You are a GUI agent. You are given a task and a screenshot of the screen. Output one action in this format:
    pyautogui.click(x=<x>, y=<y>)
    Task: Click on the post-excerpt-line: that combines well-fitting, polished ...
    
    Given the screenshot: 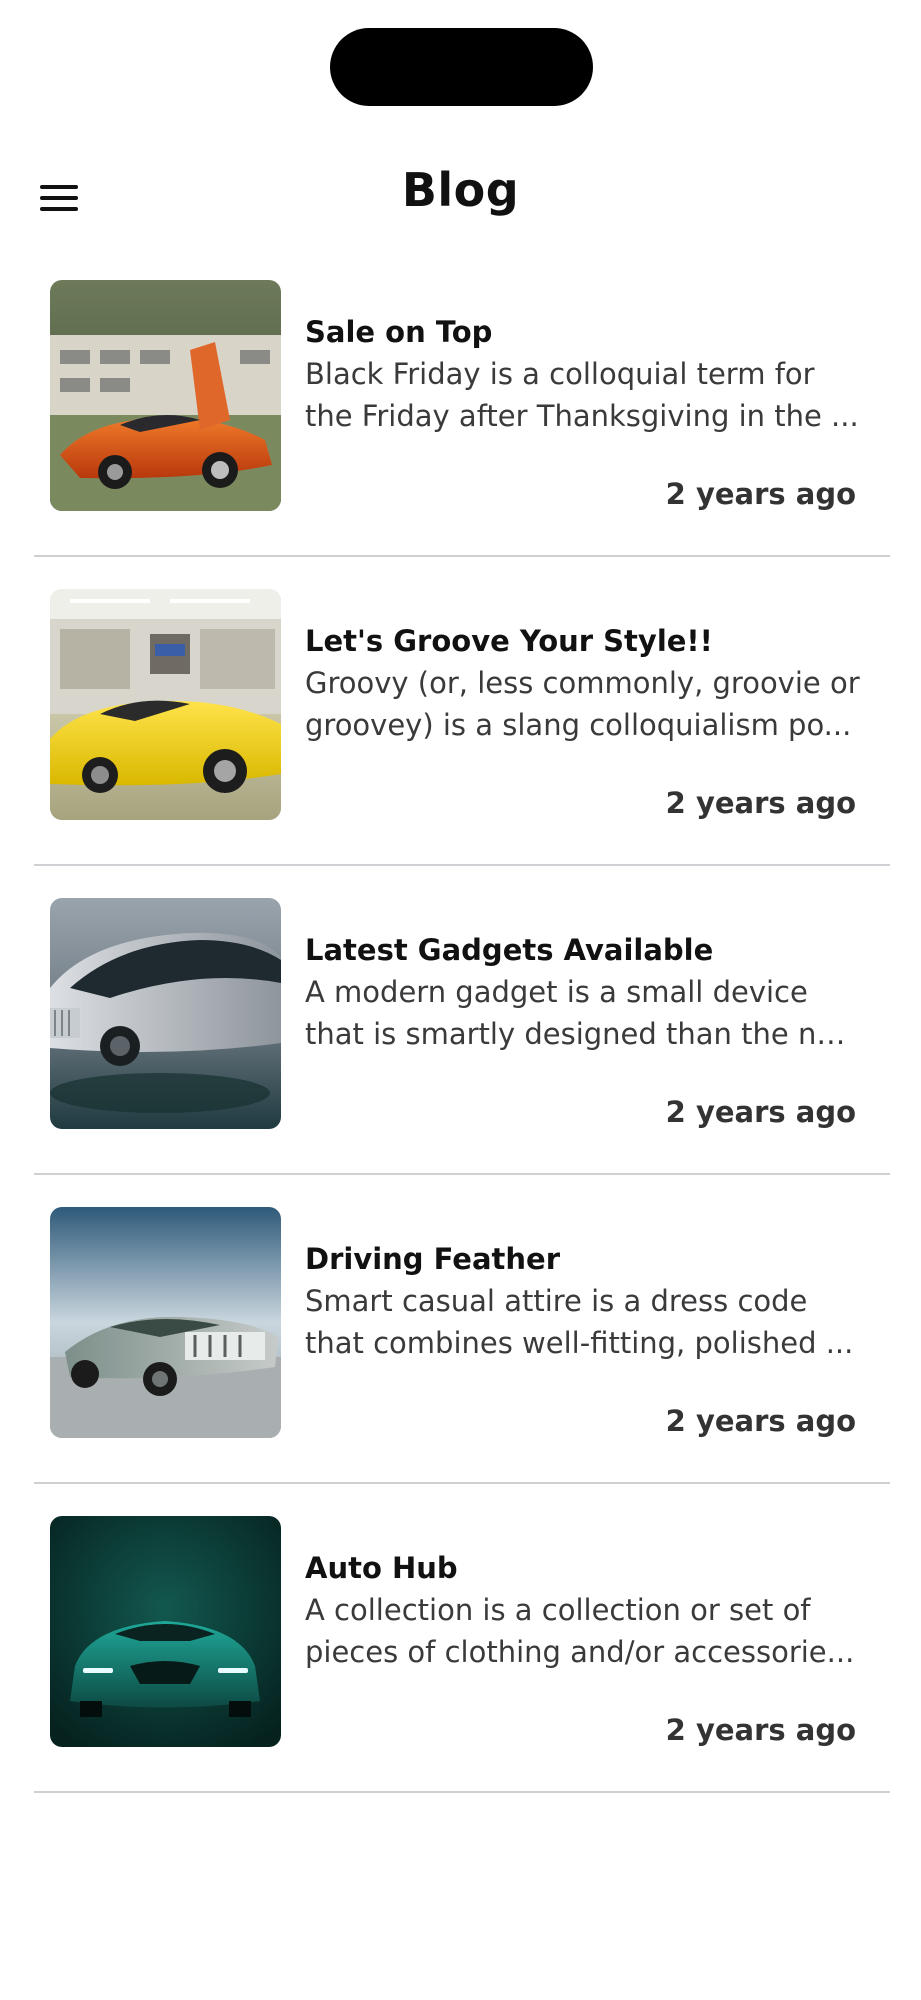 What is the action you would take?
    pyautogui.click(x=579, y=1343)
    